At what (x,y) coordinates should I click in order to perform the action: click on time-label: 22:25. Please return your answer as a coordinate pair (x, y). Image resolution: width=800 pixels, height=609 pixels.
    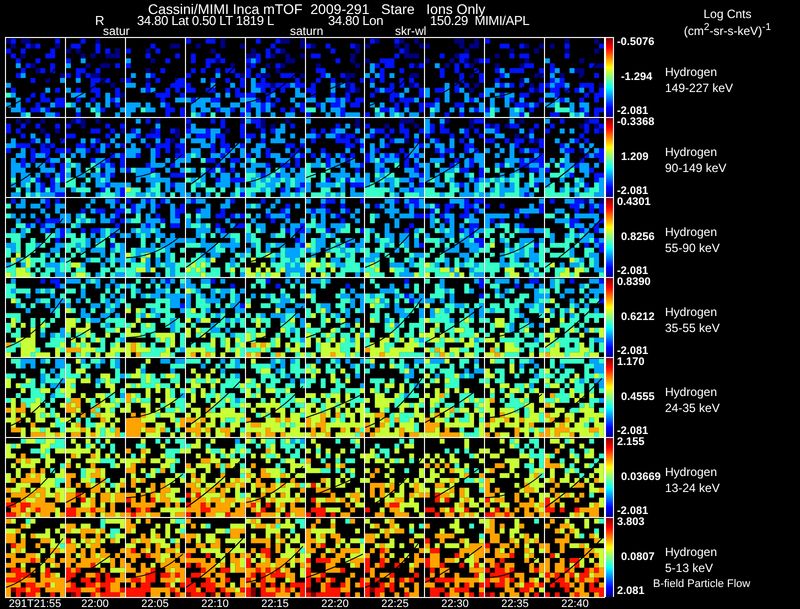
    Looking at the image, I should click on (395, 603).